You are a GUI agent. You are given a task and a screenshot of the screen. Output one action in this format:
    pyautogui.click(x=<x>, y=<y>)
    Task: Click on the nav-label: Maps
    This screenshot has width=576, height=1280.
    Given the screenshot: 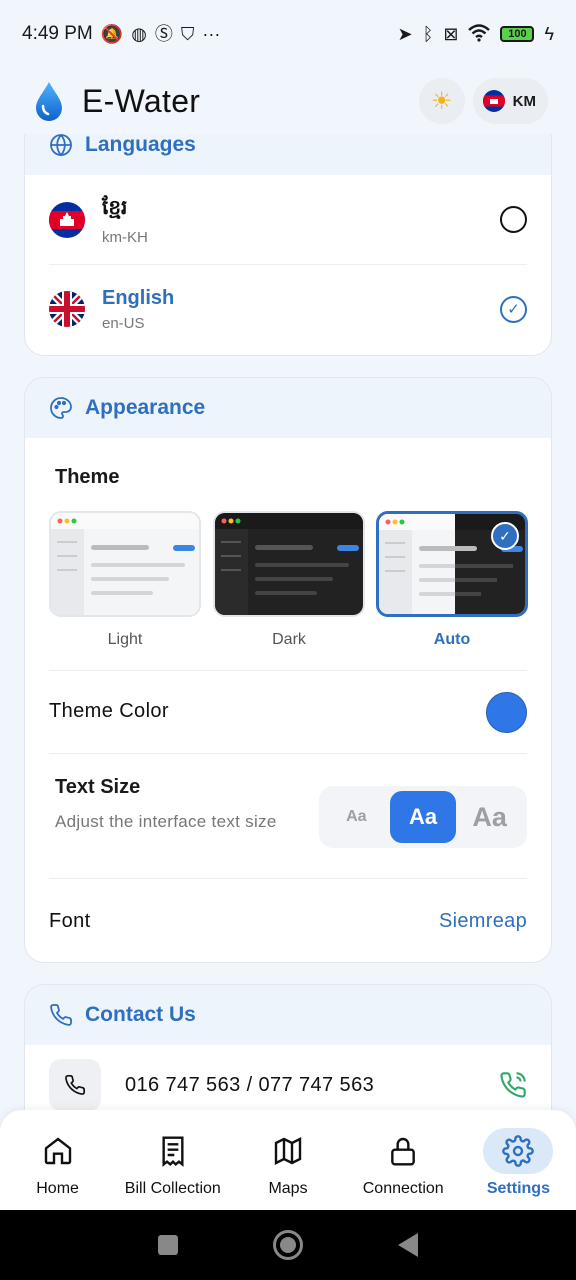 What is the action you would take?
    pyautogui.click(x=288, y=1188)
    